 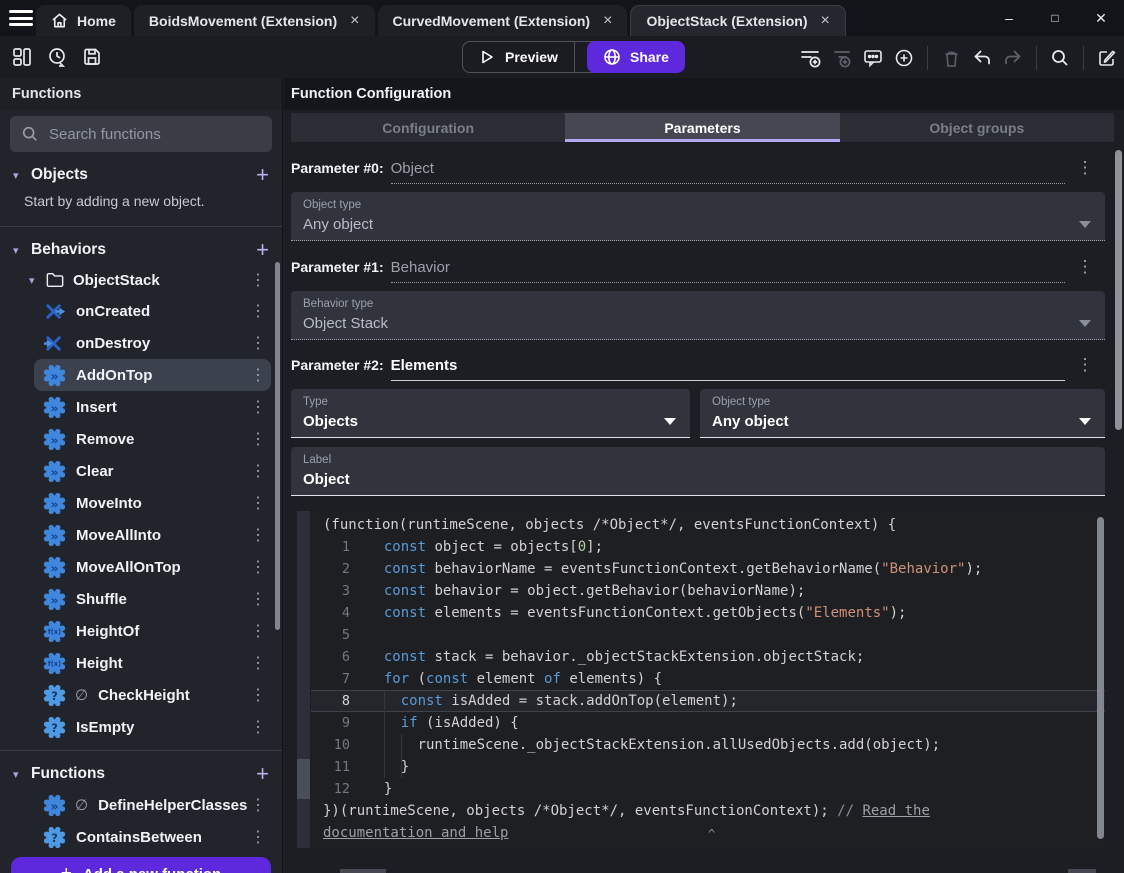 What do you see at coordinates (141, 280) in the screenshot?
I see `behavior-group-objectstack: ▾ ObjectStack ⋮` at bounding box center [141, 280].